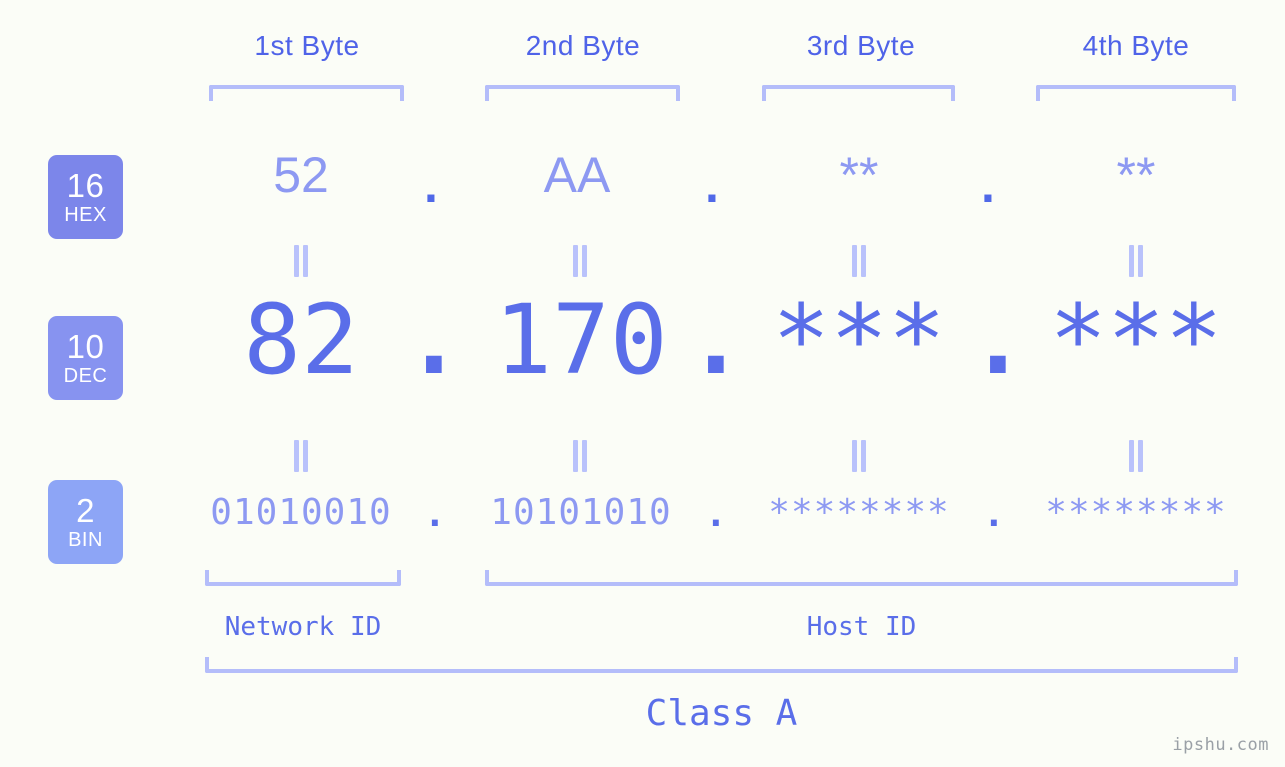 The height and width of the screenshot is (767, 1285). Describe the element at coordinates (1136, 340) in the screenshot. I see `dec-byte-4: ***` at that location.